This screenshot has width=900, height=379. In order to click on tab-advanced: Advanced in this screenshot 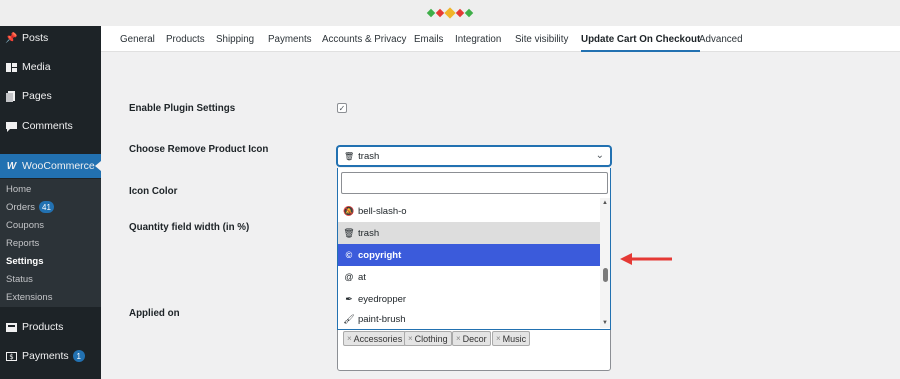, I will do `click(721, 39)`.